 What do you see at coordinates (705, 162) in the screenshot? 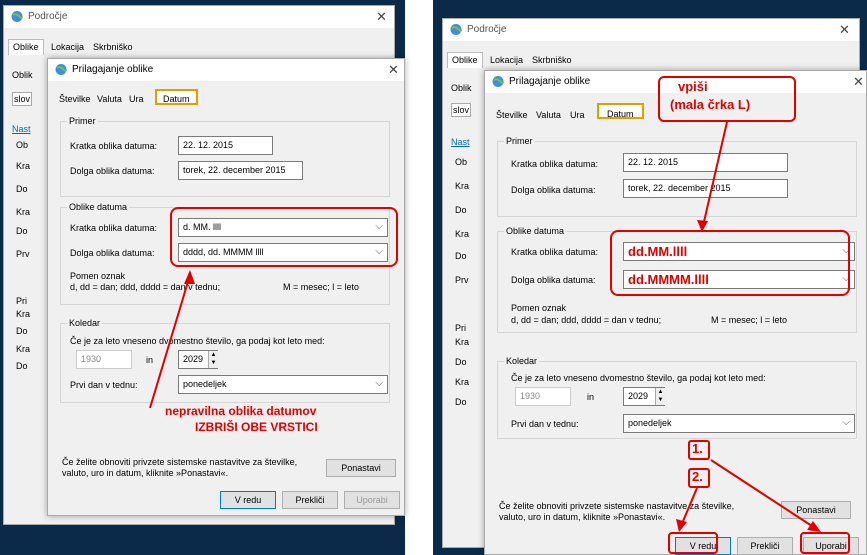
I see `short-date-example: 22. 12. 2015` at bounding box center [705, 162].